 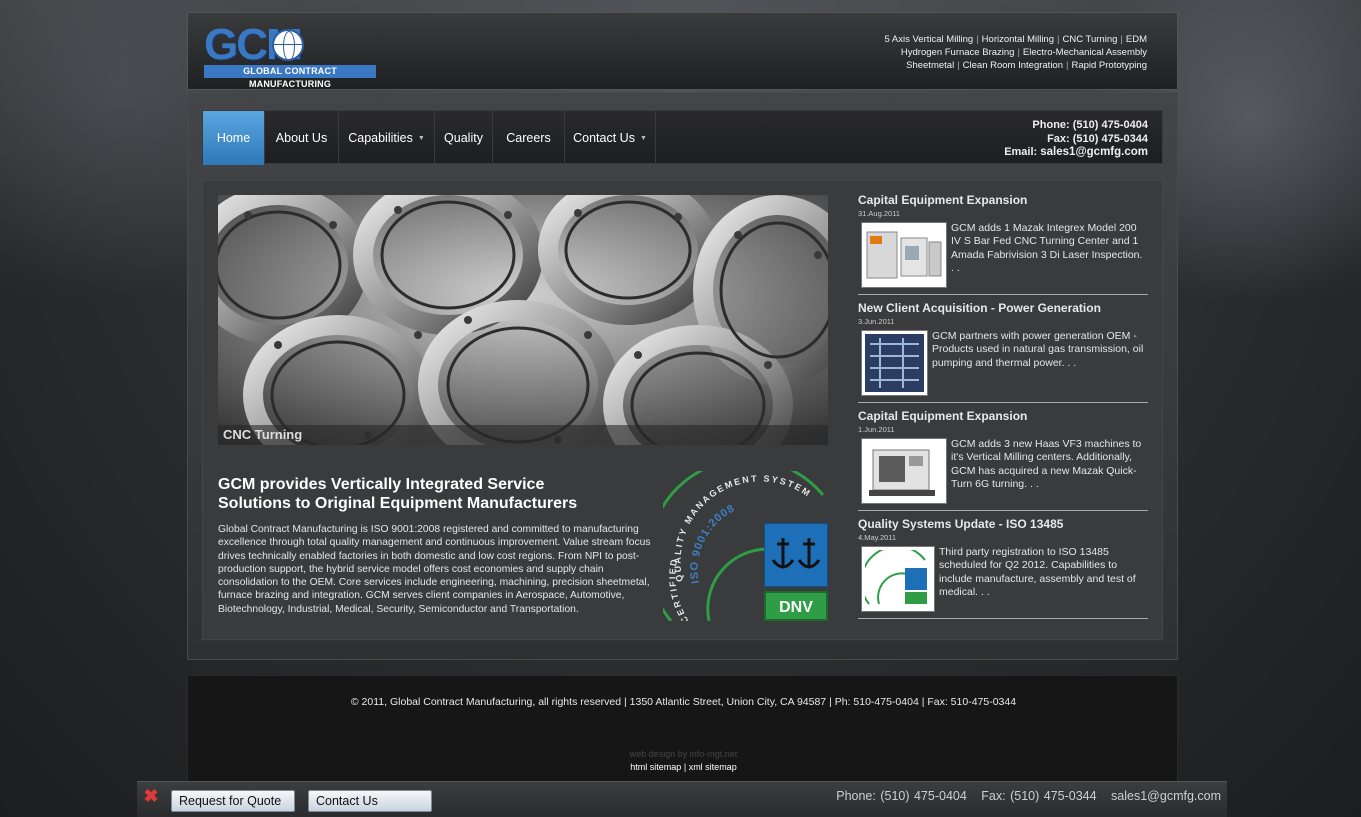 What do you see at coordinates (1089, 39) in the screenshot?
I see `service-link: CNC Turning` at bounding box center [1089, 39].